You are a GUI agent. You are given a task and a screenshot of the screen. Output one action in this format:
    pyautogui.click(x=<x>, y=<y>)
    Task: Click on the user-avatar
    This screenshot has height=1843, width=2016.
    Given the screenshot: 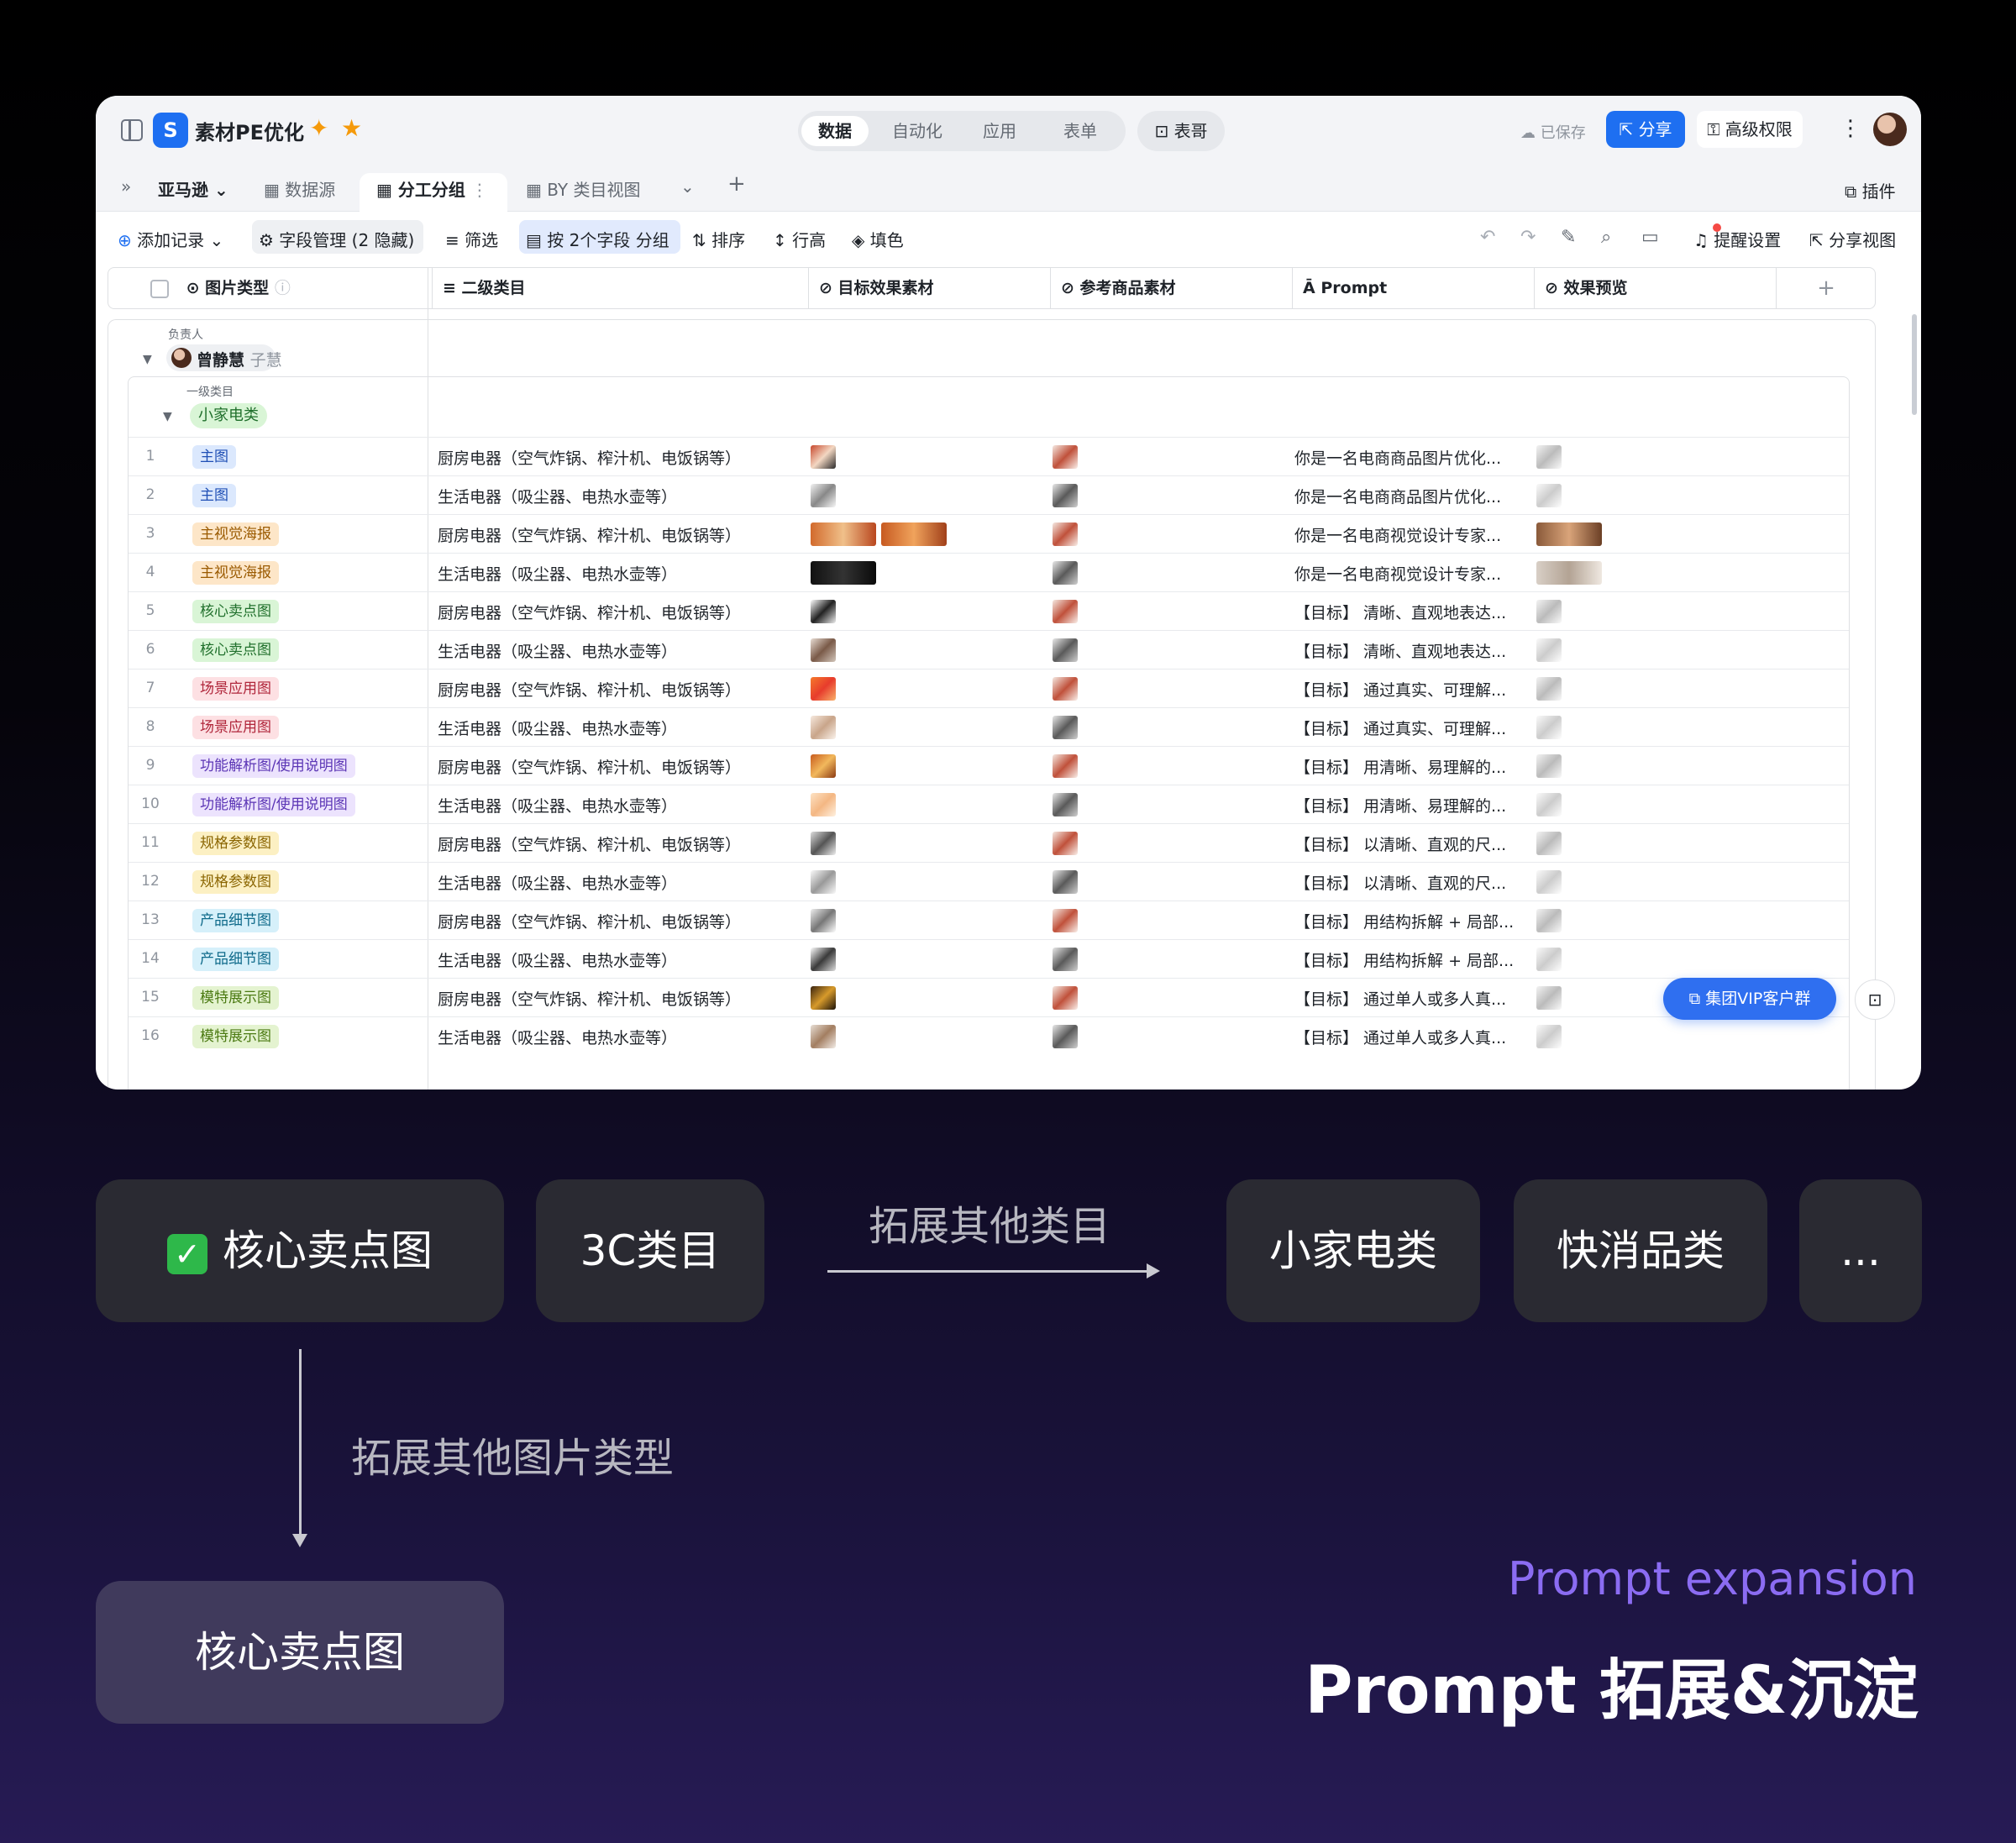 What is the action you would take?
    pyautogui.click(x=1890, y=129)
    